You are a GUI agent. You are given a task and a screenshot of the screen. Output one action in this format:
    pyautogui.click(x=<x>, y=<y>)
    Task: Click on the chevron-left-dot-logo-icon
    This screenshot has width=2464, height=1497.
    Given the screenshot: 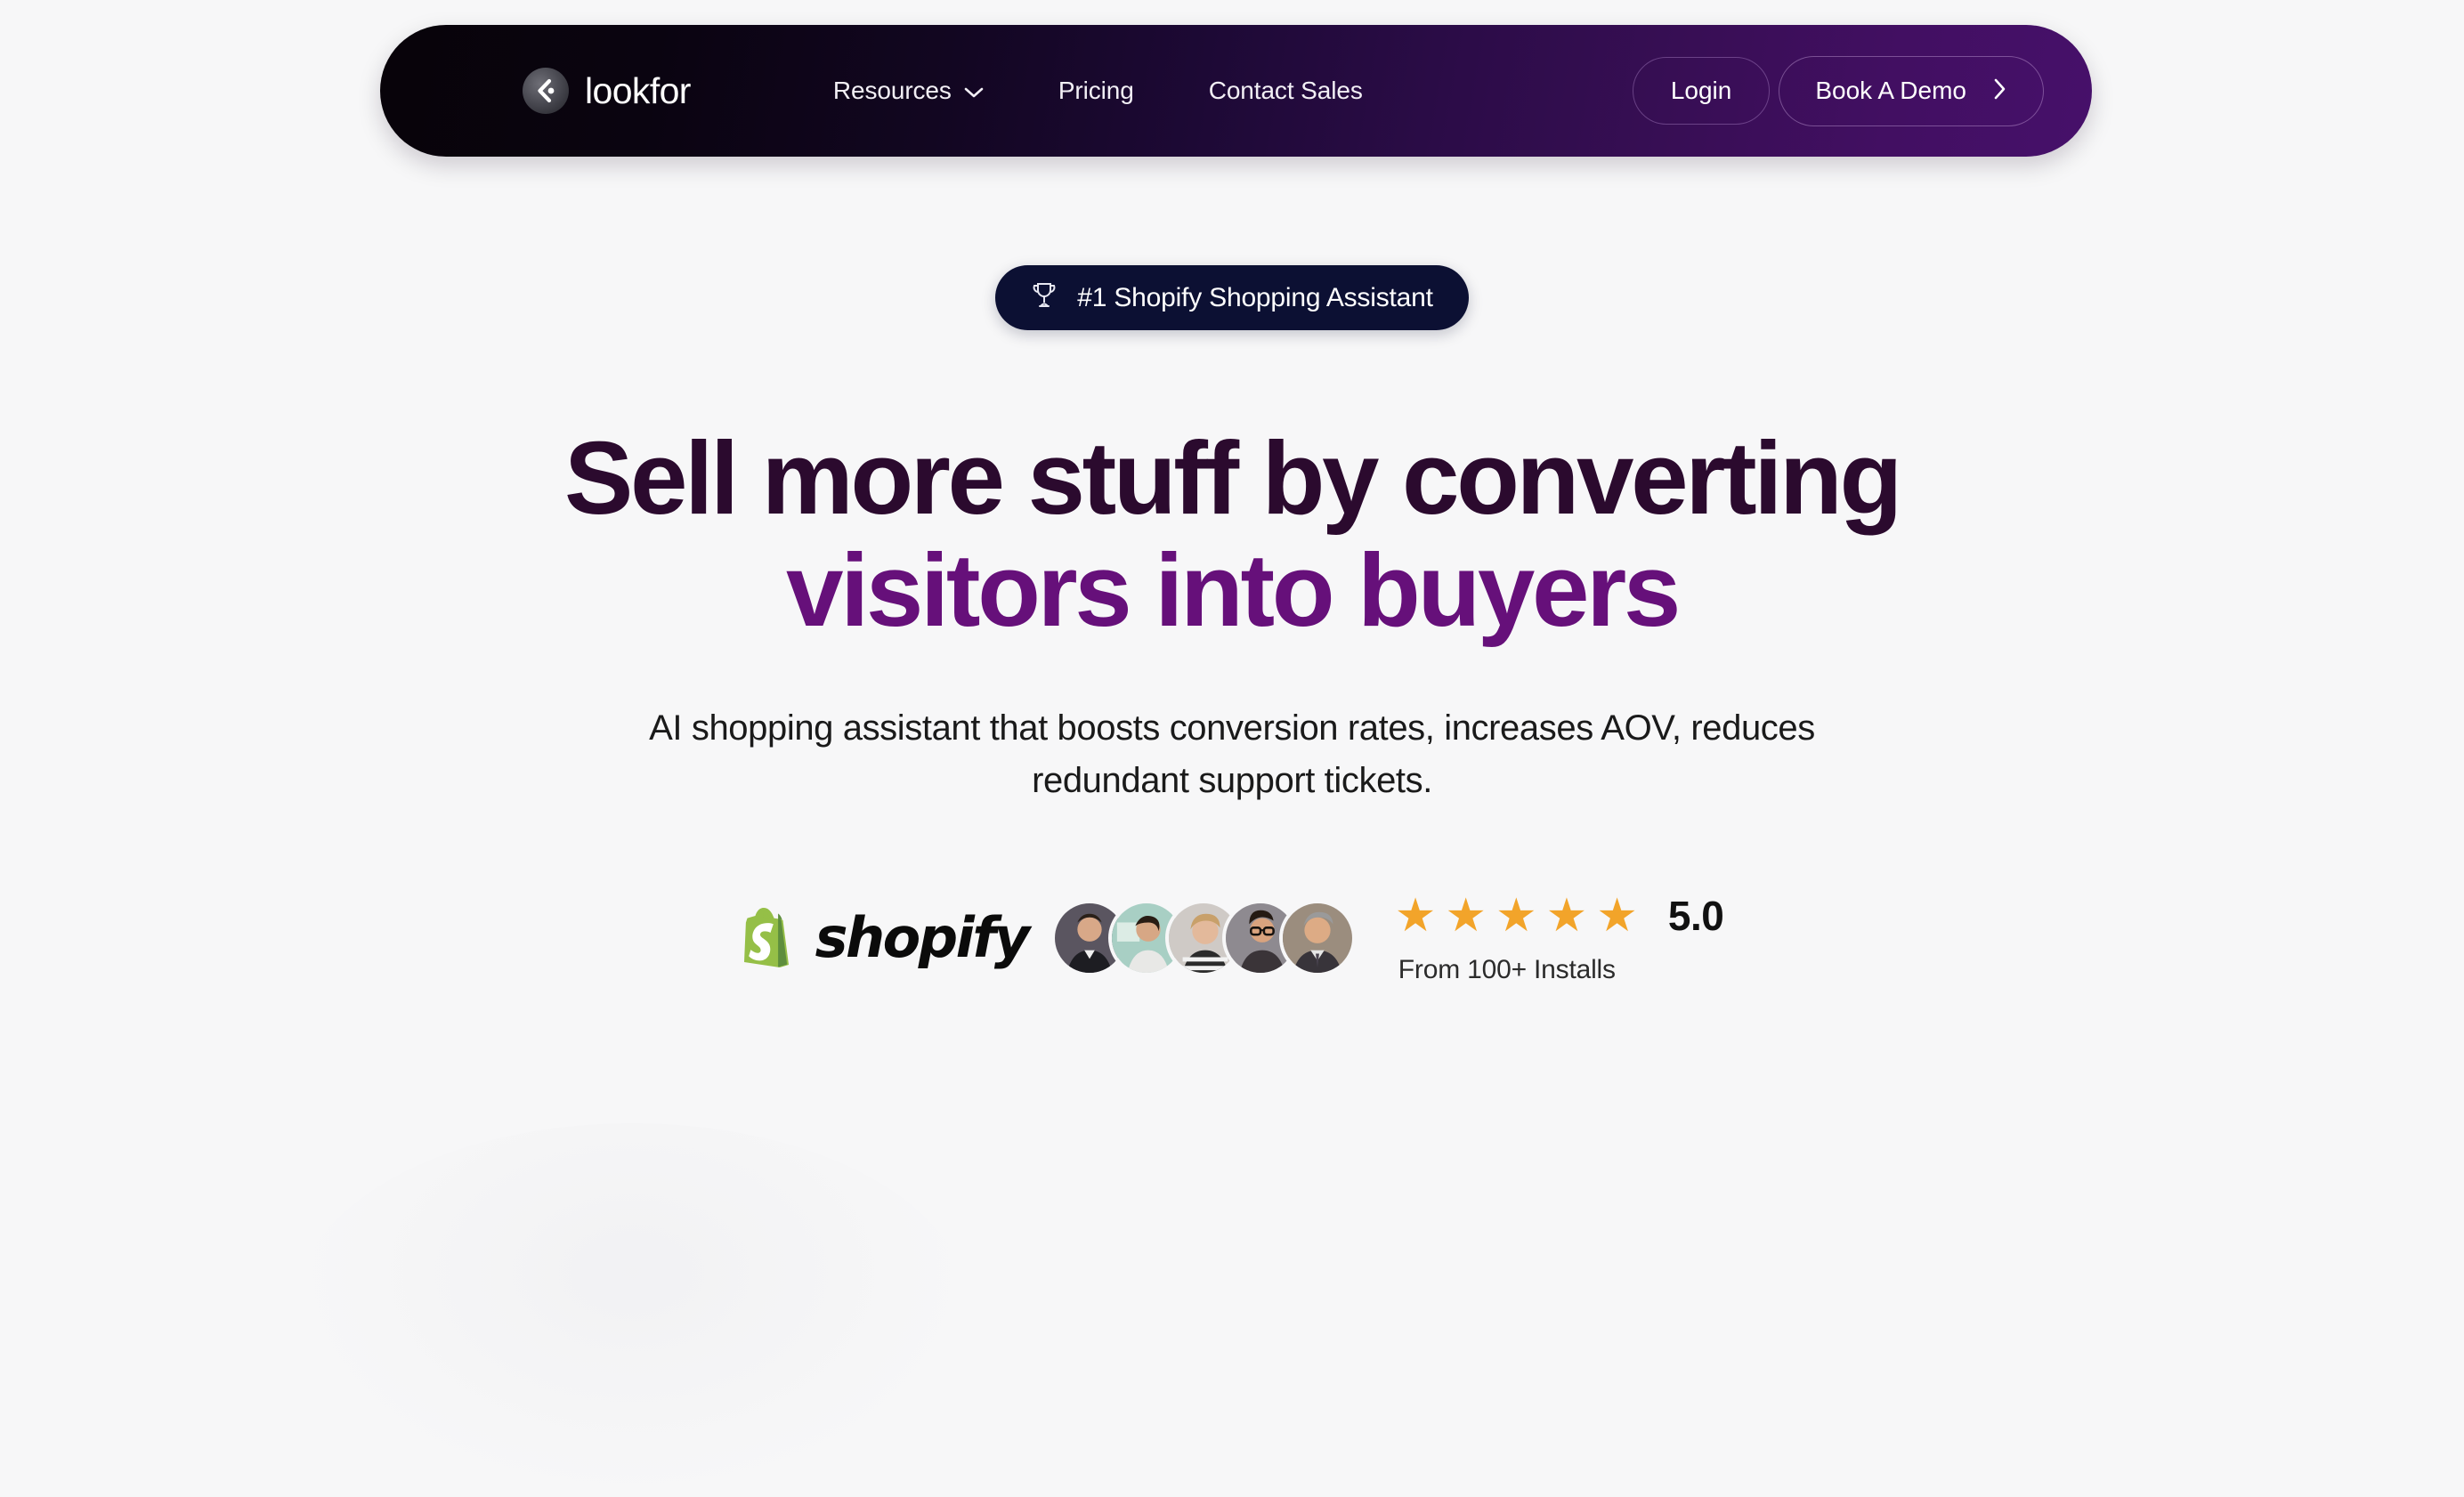 What is the action you would take?
    pyautogui.click(x=546, y=91)
    